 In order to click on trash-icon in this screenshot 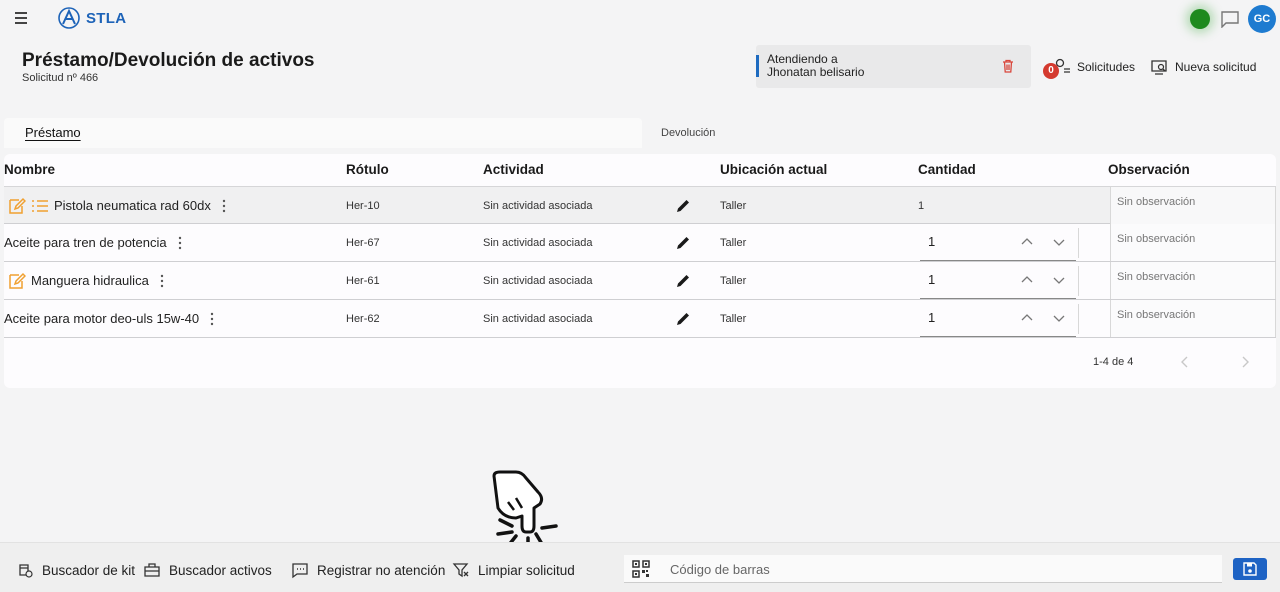, I will do `click(1008, 66)`.